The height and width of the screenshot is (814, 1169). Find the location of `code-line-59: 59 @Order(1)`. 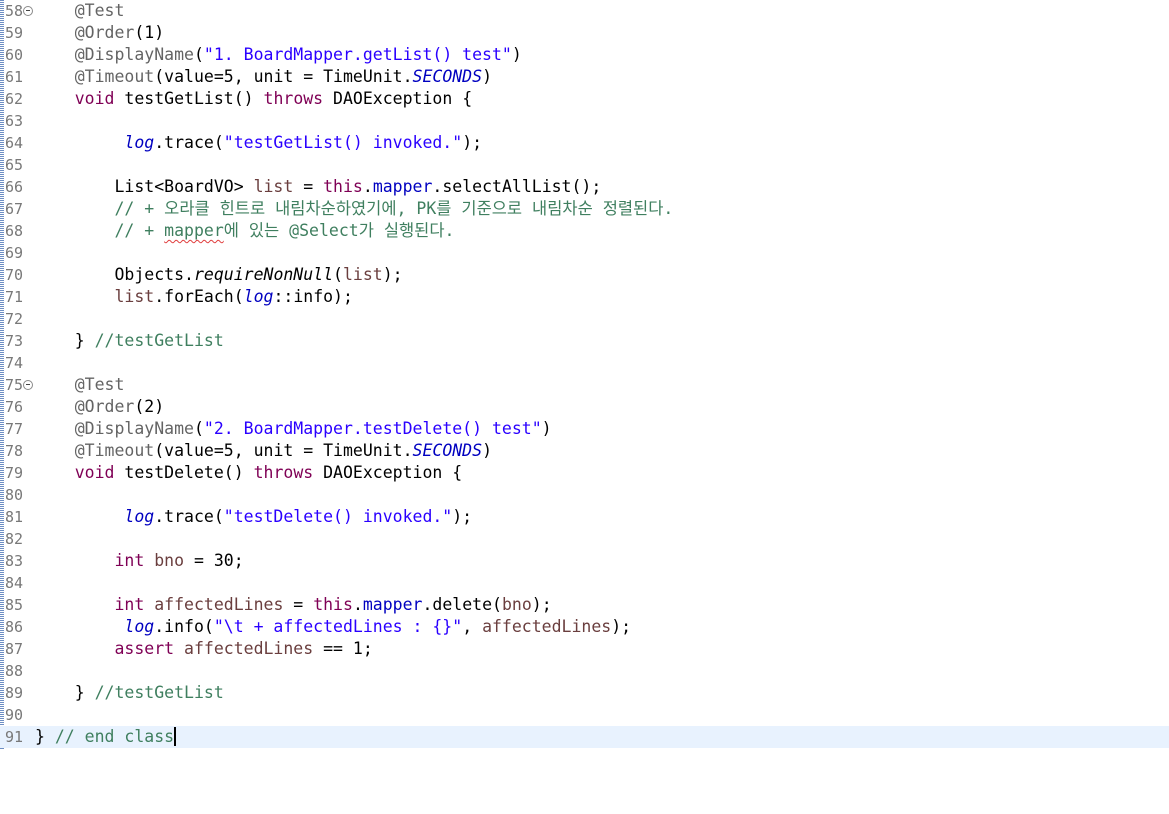

code-line-59: 59 @Order(1) is located at coordinates (584, 33).